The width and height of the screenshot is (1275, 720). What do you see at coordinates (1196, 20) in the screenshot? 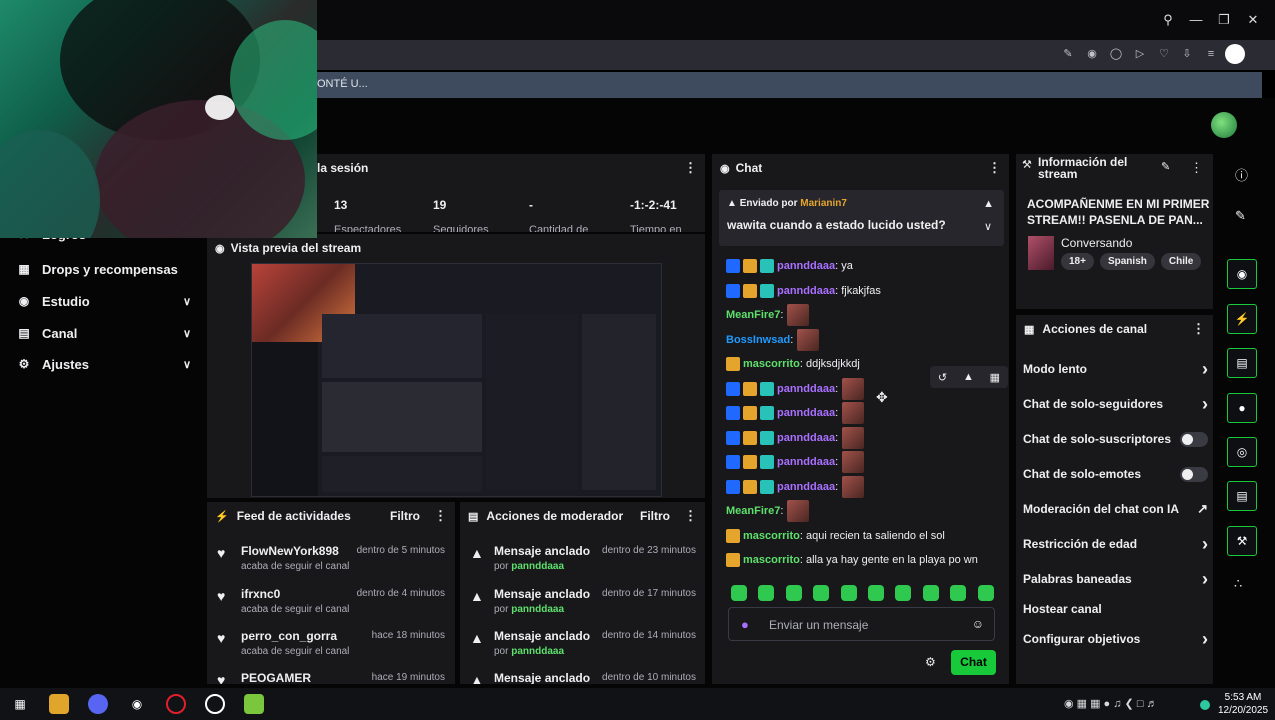
I see `minimize-icon: —` at bounding box center [1196, 20].